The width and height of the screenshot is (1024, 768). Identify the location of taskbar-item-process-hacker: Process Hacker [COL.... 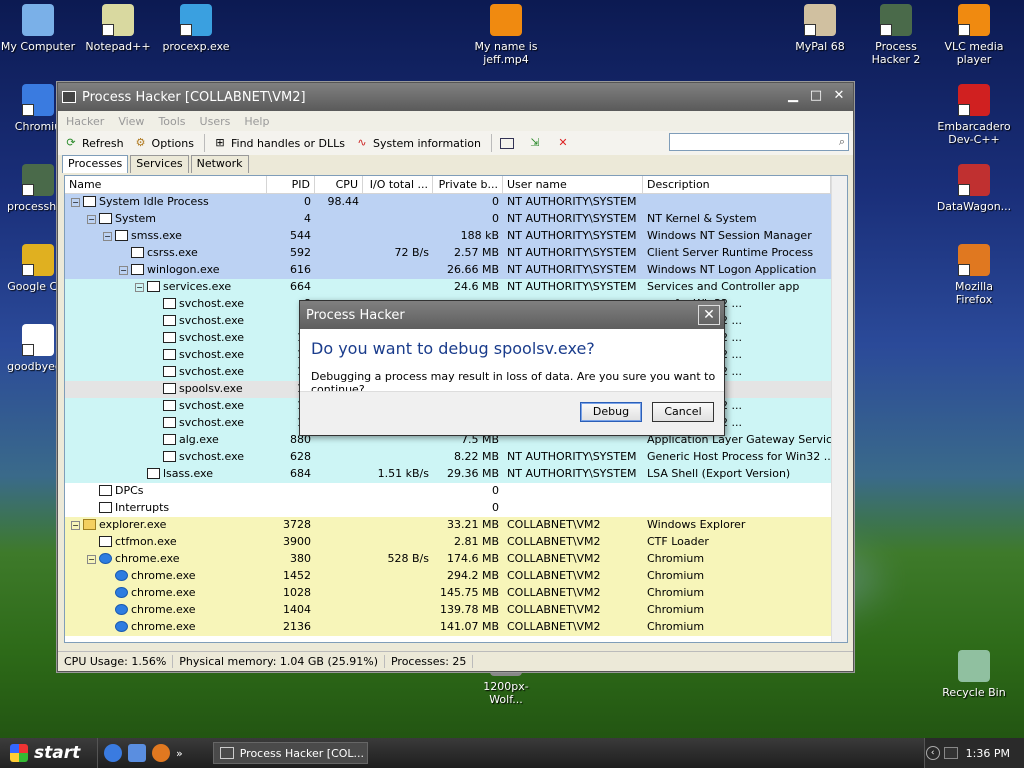
(290, 753).